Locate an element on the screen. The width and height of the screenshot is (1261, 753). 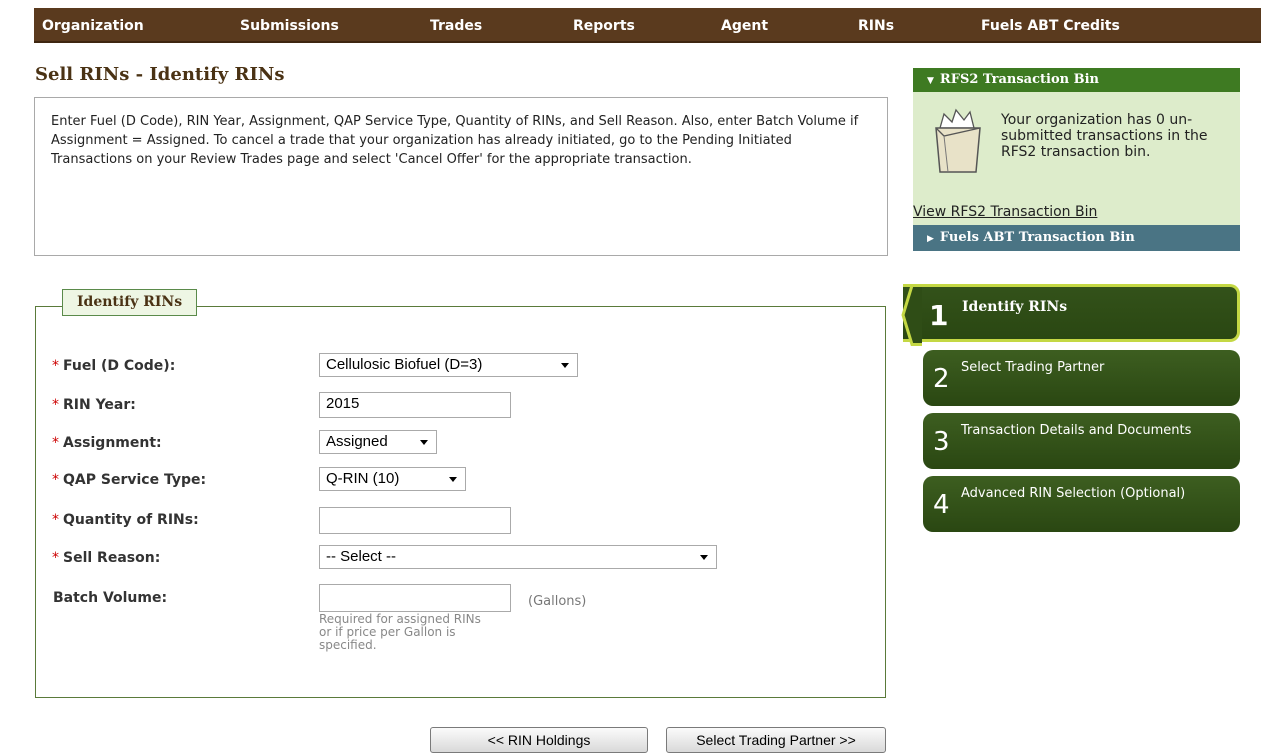
sell-reason-select: -- Select -- is located at coordinates (518, 557).